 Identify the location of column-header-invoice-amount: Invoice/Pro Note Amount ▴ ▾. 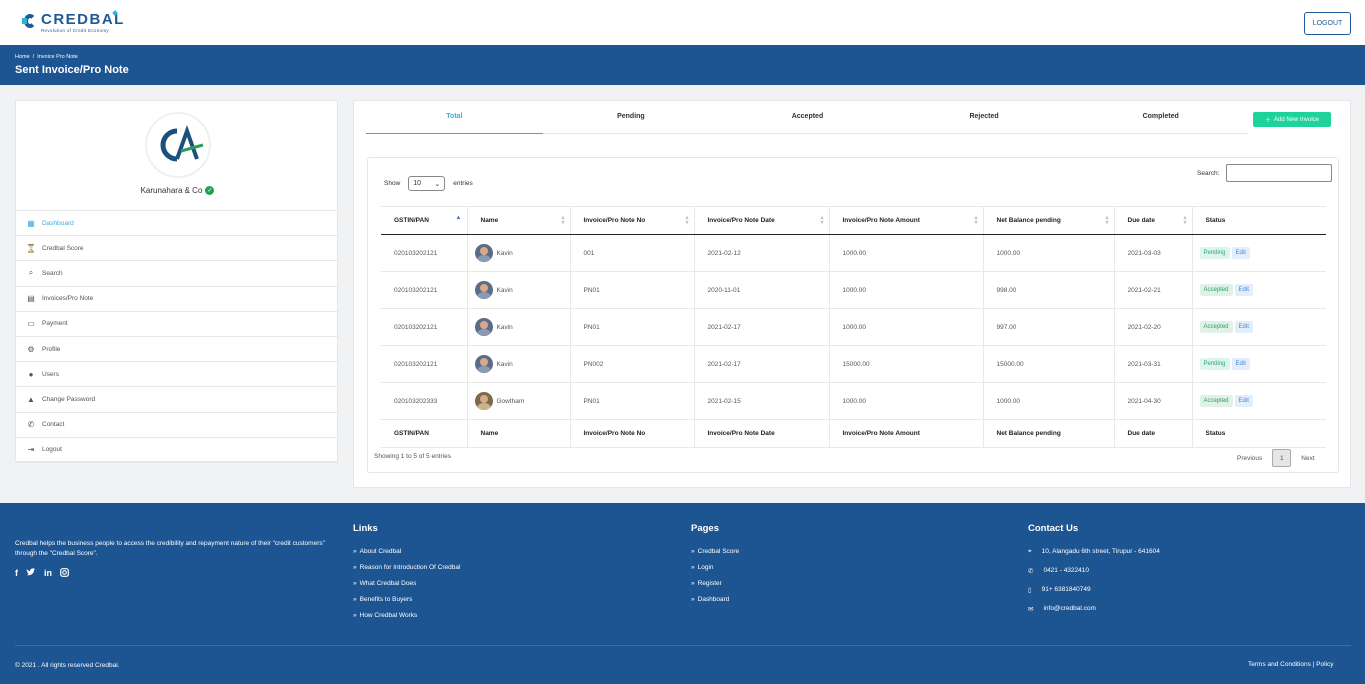
(906, 220).